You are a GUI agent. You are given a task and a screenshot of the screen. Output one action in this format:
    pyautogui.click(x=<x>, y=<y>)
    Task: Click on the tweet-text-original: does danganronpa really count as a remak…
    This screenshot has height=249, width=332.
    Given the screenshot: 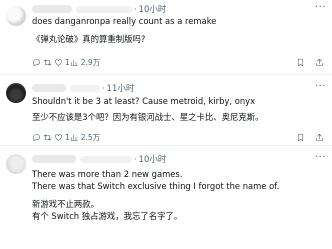 What is the action you would take?
    pyautogui.click(x=124, y=21)
    